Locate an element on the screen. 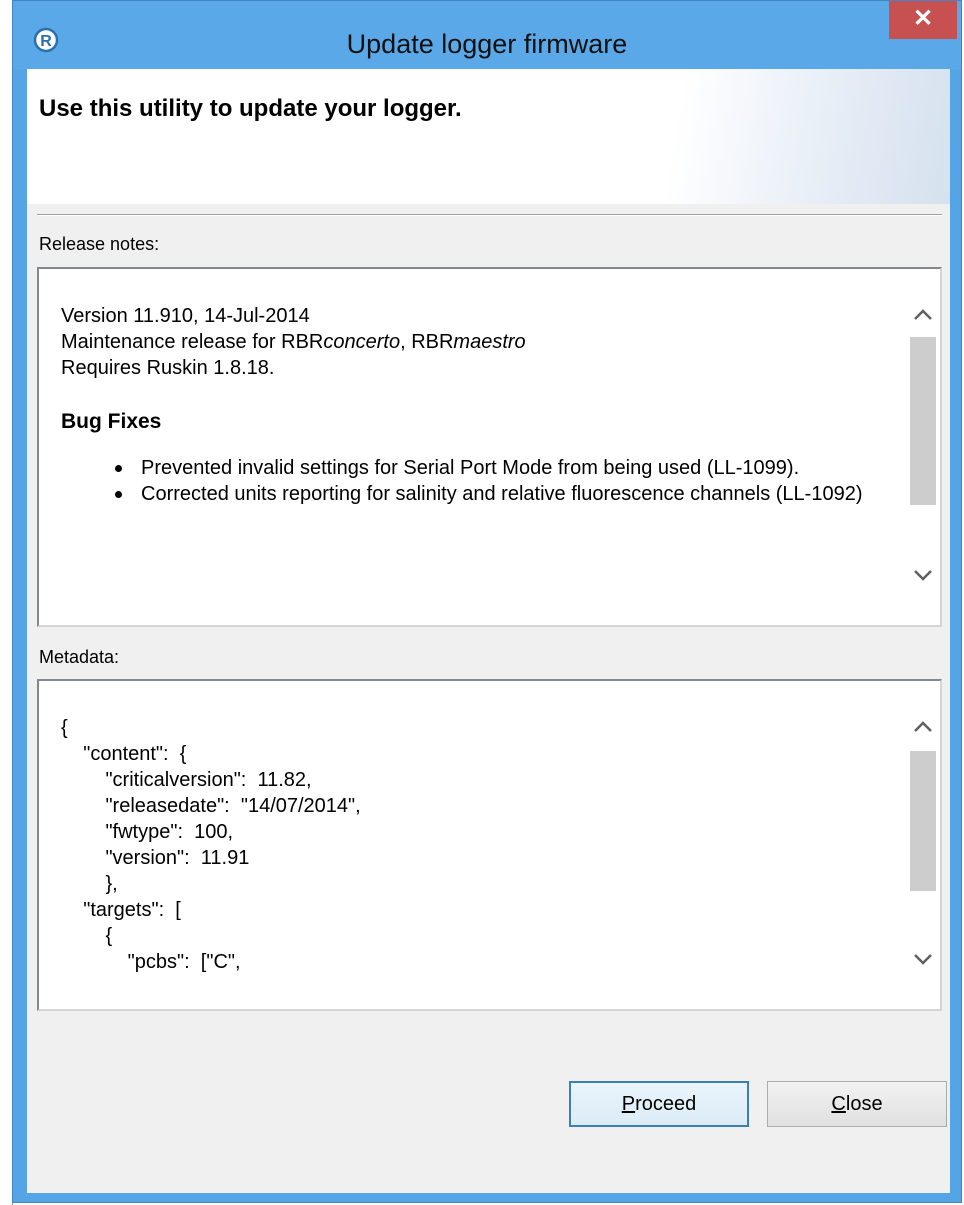 This screenshot has height=1205, width=964. product-concerto: concerto is located at coordinates (362, 342).